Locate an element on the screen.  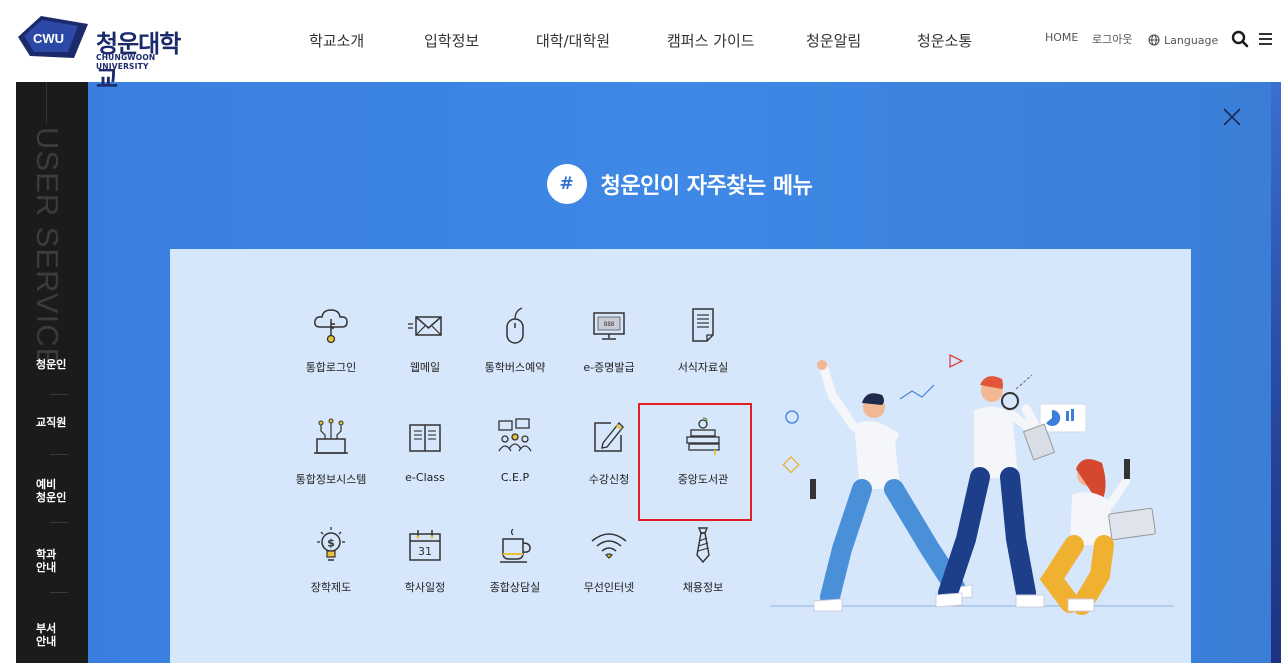
sidebar-title: USER SERVICE is located at coordinates (47, 248).